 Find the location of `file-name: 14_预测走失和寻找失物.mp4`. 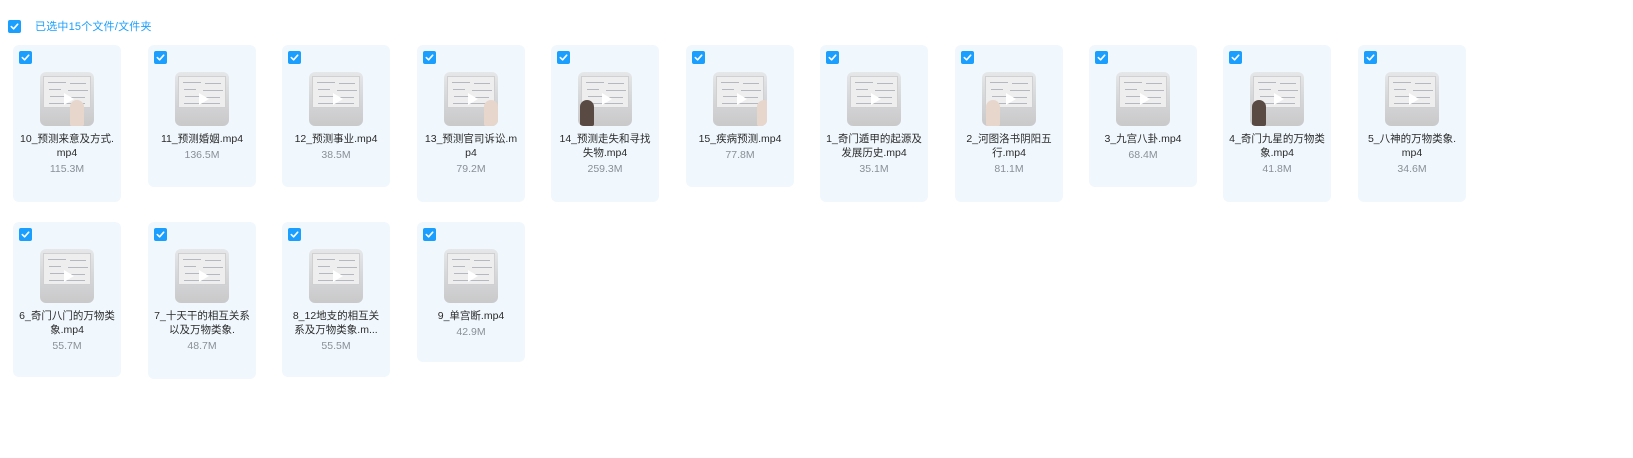

file-name: 14_预测走失和寻找失物.mp4 is located at coordinates (605, 146).